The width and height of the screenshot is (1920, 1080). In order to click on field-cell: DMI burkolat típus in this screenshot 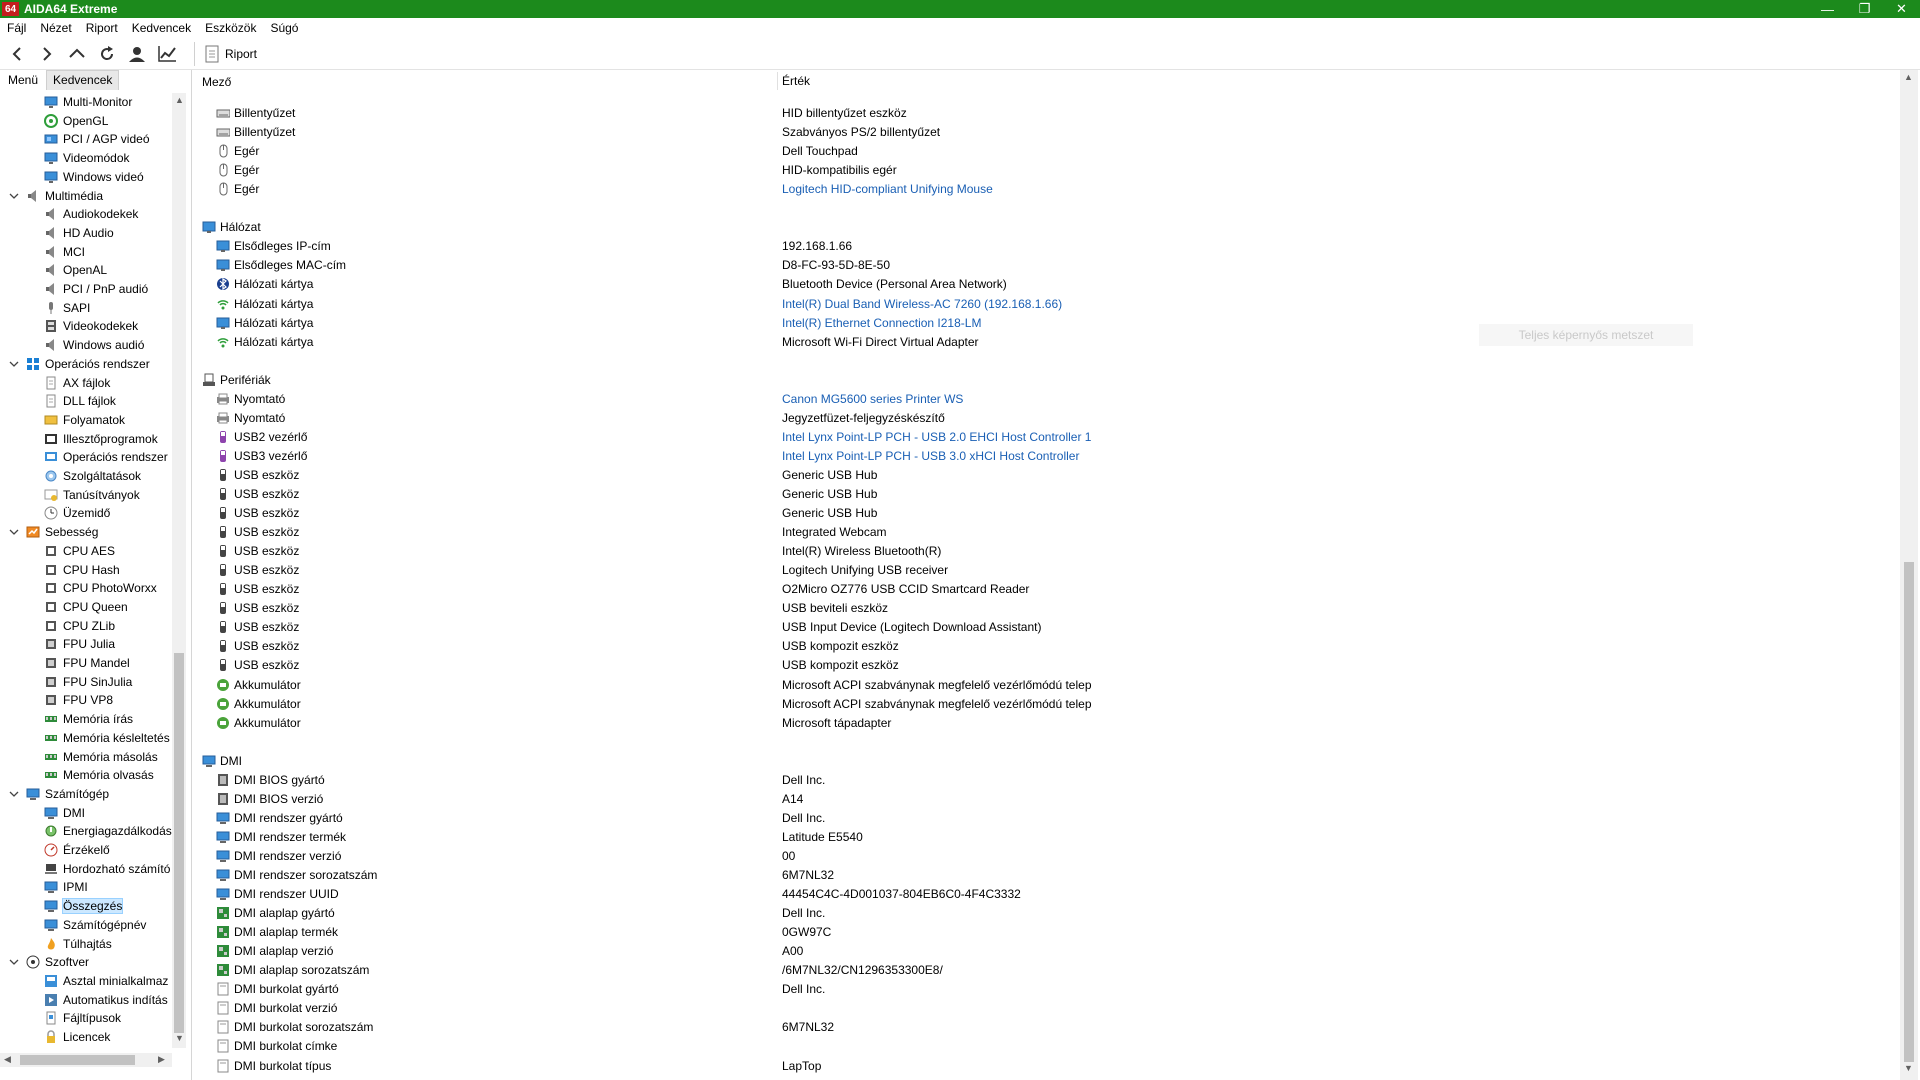, I will do `click(273, 1066)`.